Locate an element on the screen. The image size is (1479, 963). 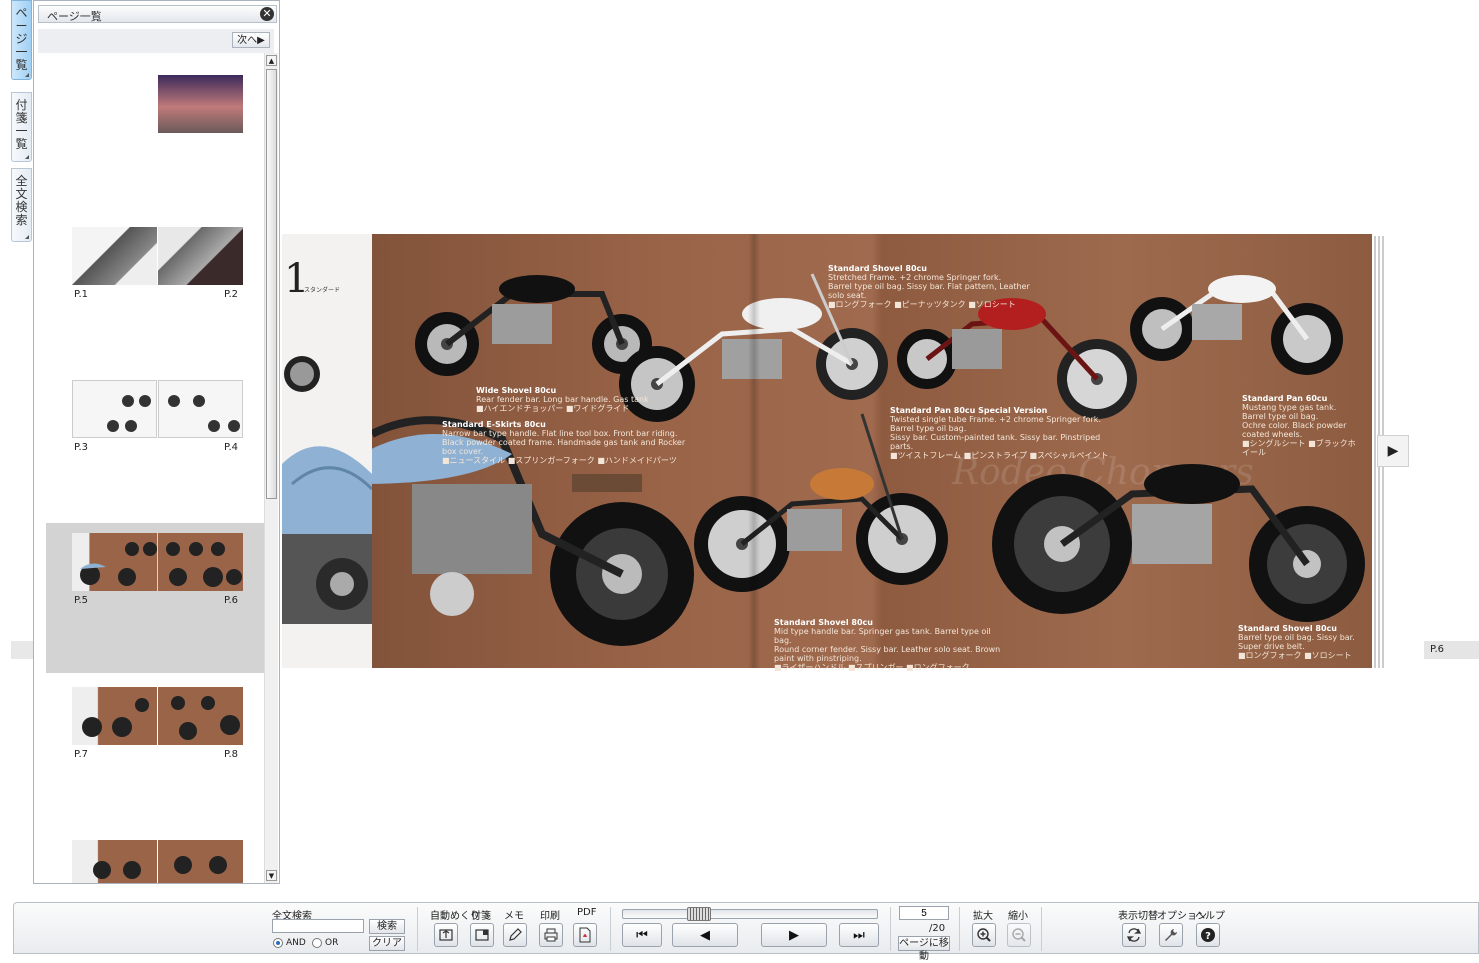
left-page-edge: 1 スタンダード is located at coordinates (328, 451).